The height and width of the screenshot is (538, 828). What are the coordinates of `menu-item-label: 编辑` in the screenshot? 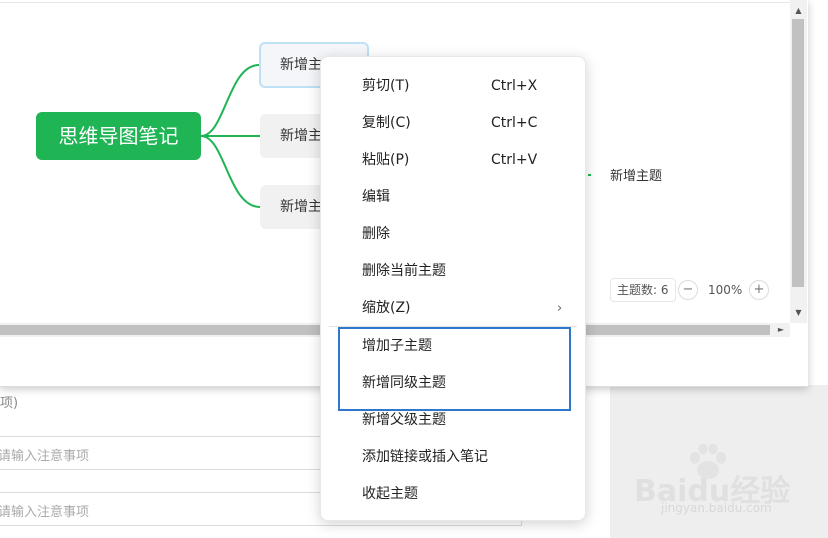 It's located at (376, 197).